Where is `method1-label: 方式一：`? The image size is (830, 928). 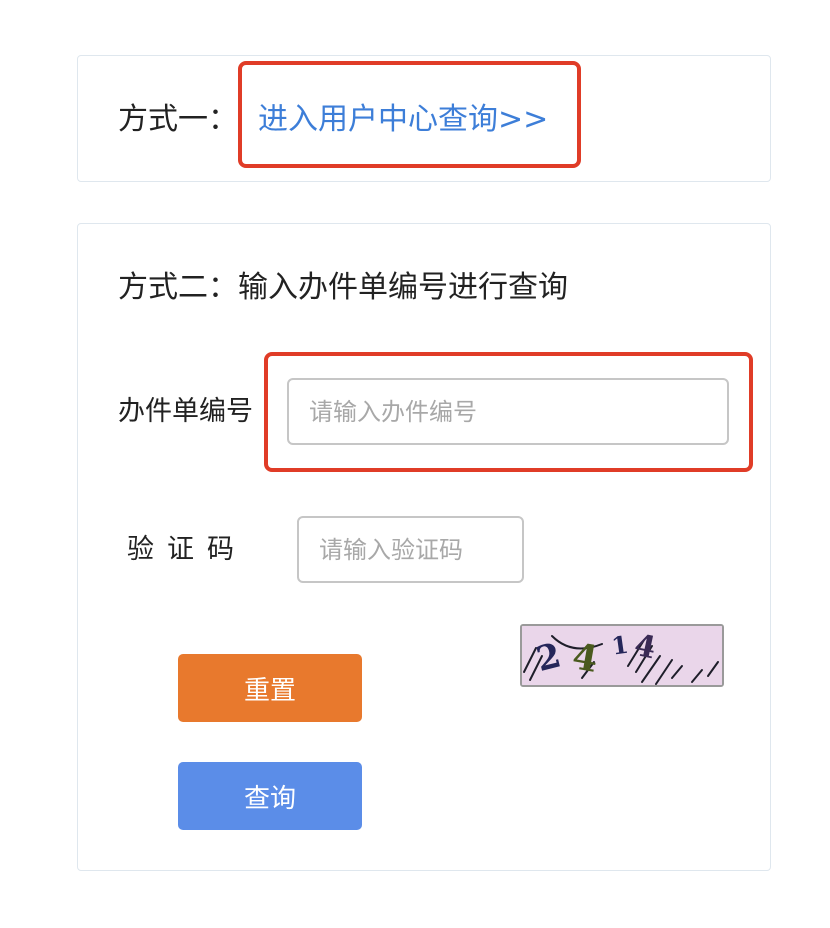 method1-label: 方式一： is located at coordinates (178, 119).